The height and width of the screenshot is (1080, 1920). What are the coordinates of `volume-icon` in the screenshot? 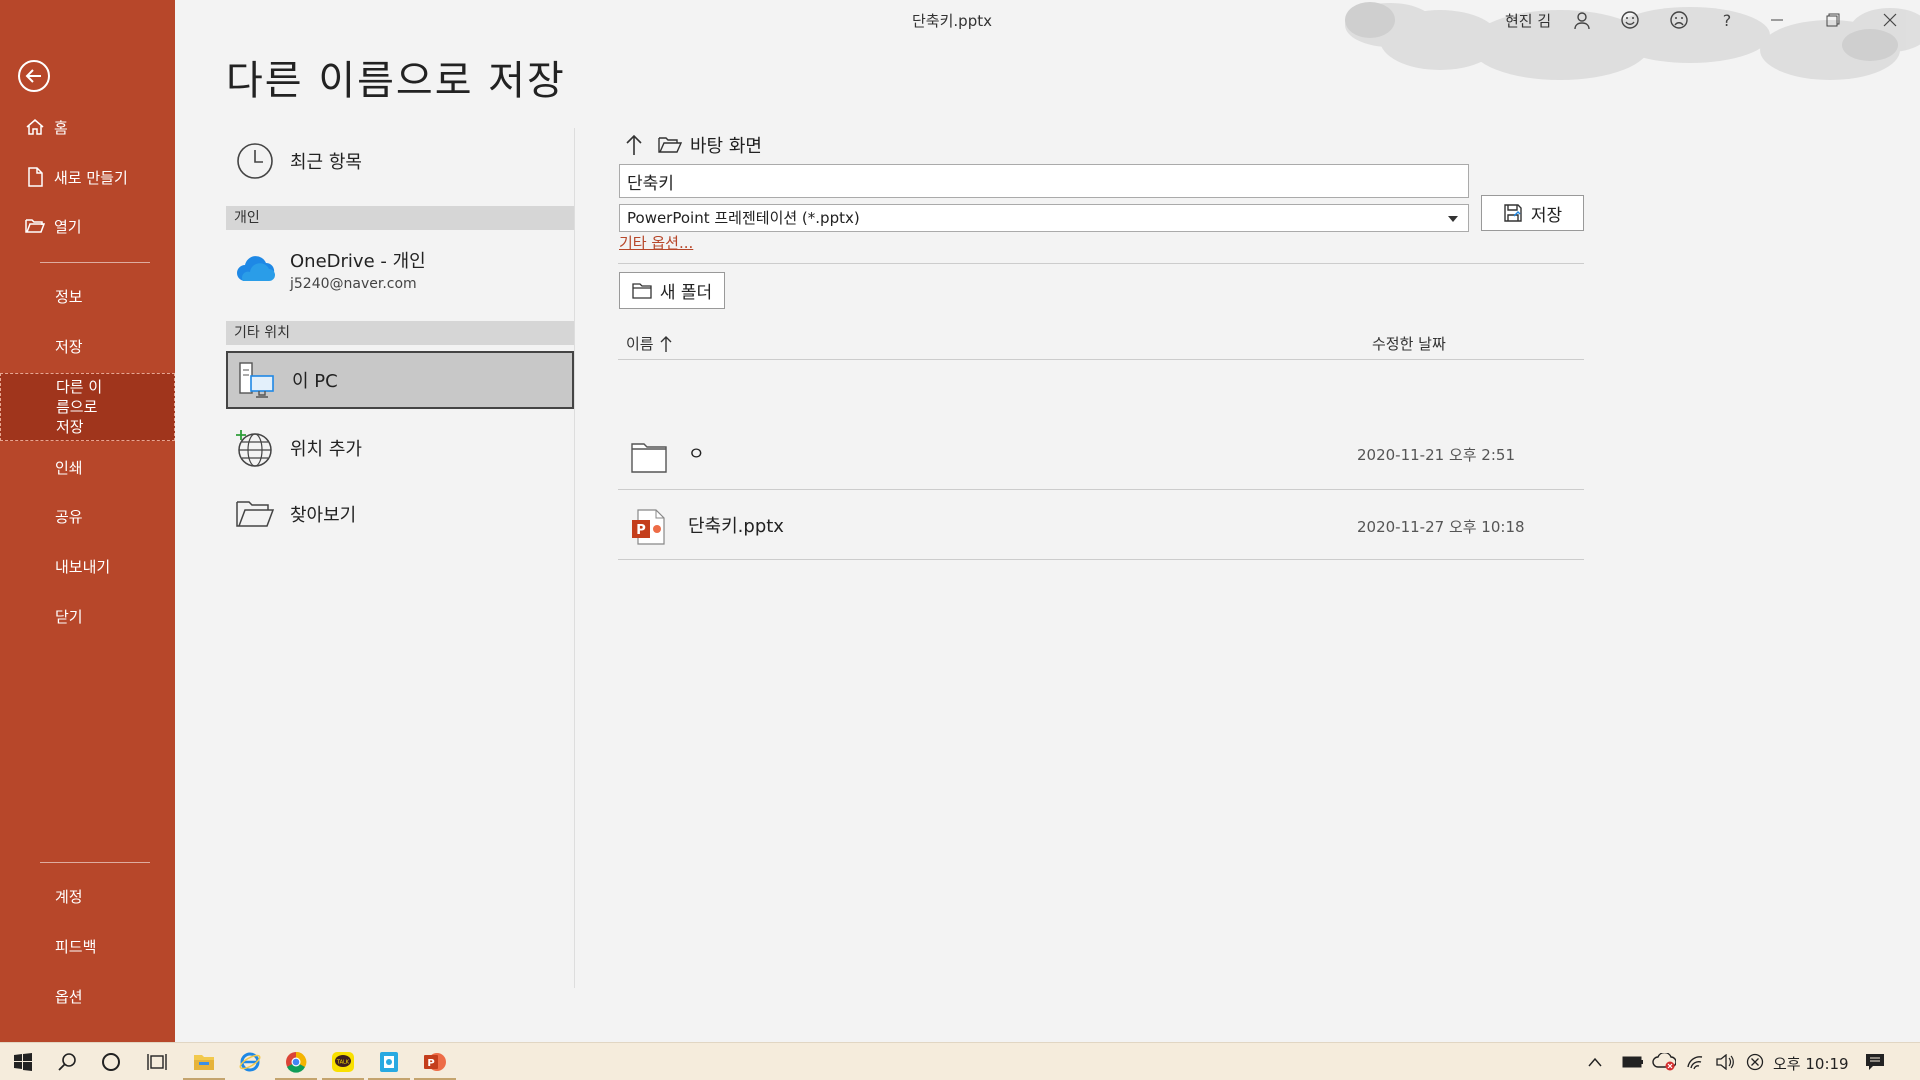 It's located at (1725, 1061).